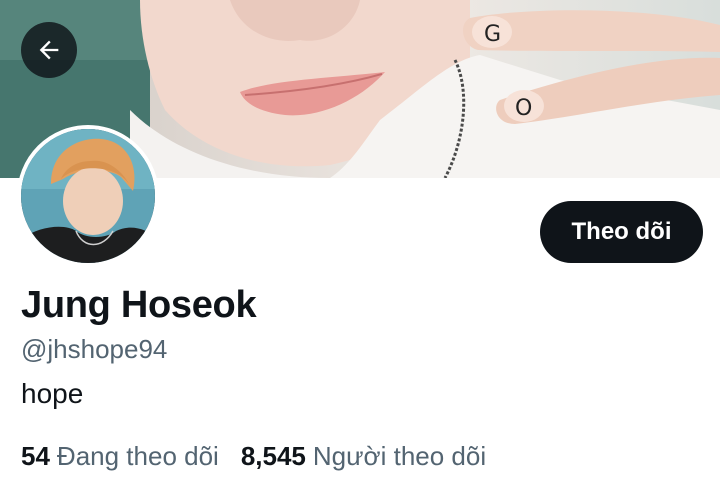  I want to click on bio-text: hope, so click(52, 393).